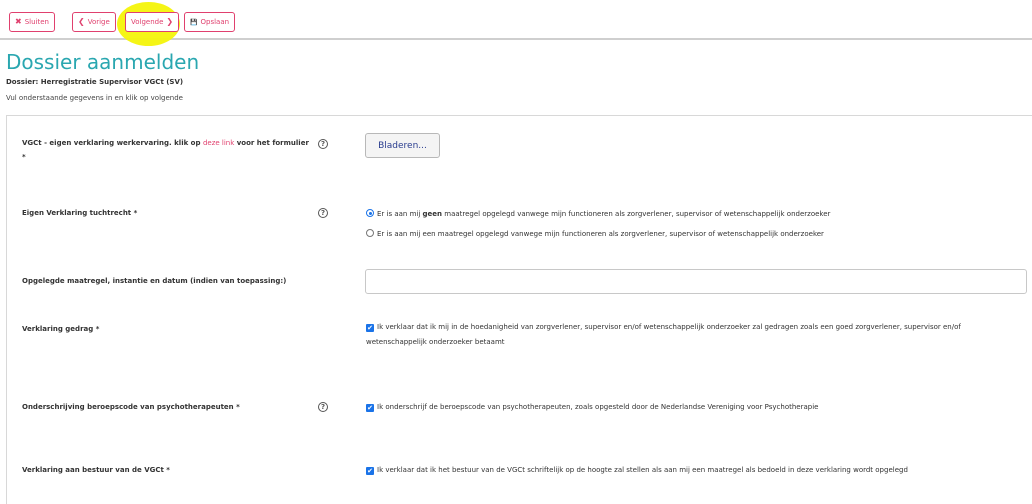  I want to click on close-button: ✖ Sluiten, so click(32, 22).